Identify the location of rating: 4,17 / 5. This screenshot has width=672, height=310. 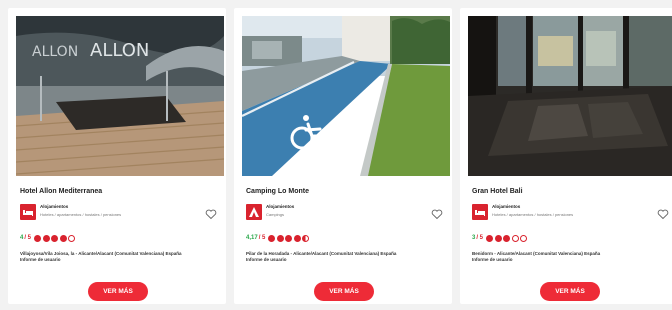
(278, 237).